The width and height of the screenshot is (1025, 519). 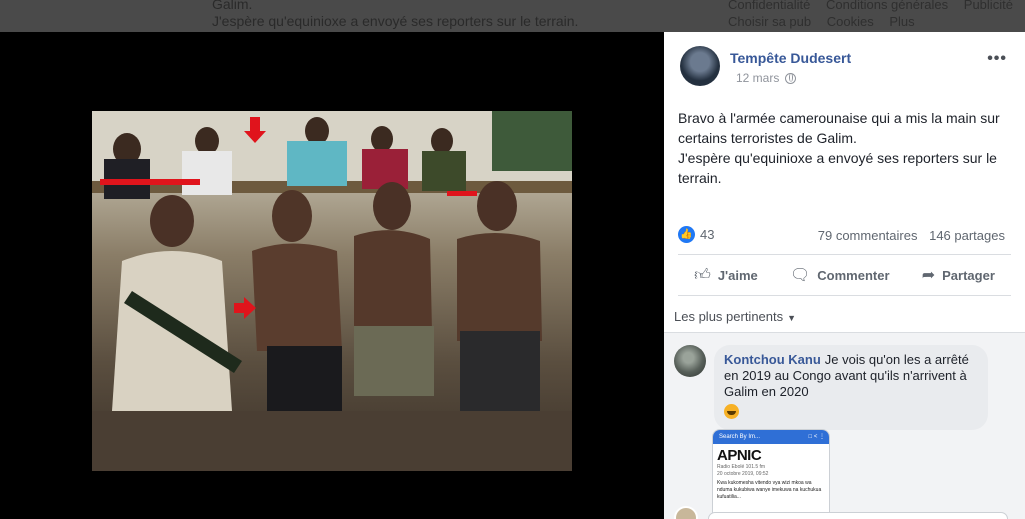 I want to click on comment-button: 🗨︎ Commenter, so click(x=840, y=275).